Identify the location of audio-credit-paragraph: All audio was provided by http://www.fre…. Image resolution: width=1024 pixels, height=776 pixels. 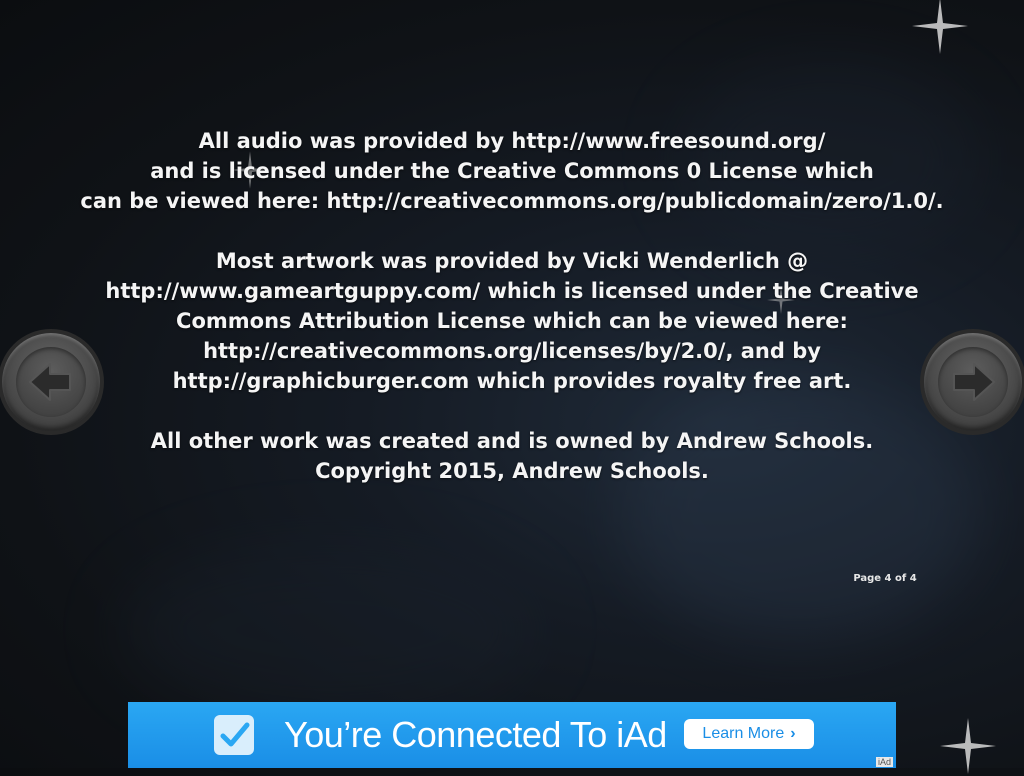
(512, 171).